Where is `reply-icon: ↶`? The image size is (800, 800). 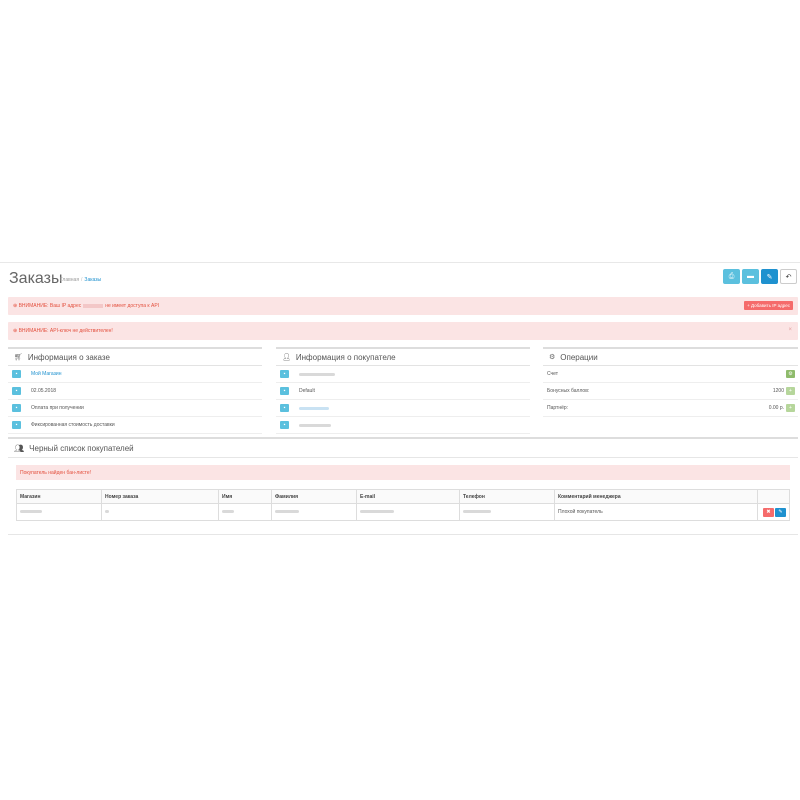
reply-icon: ↶ is located at coordinates (788, 277).